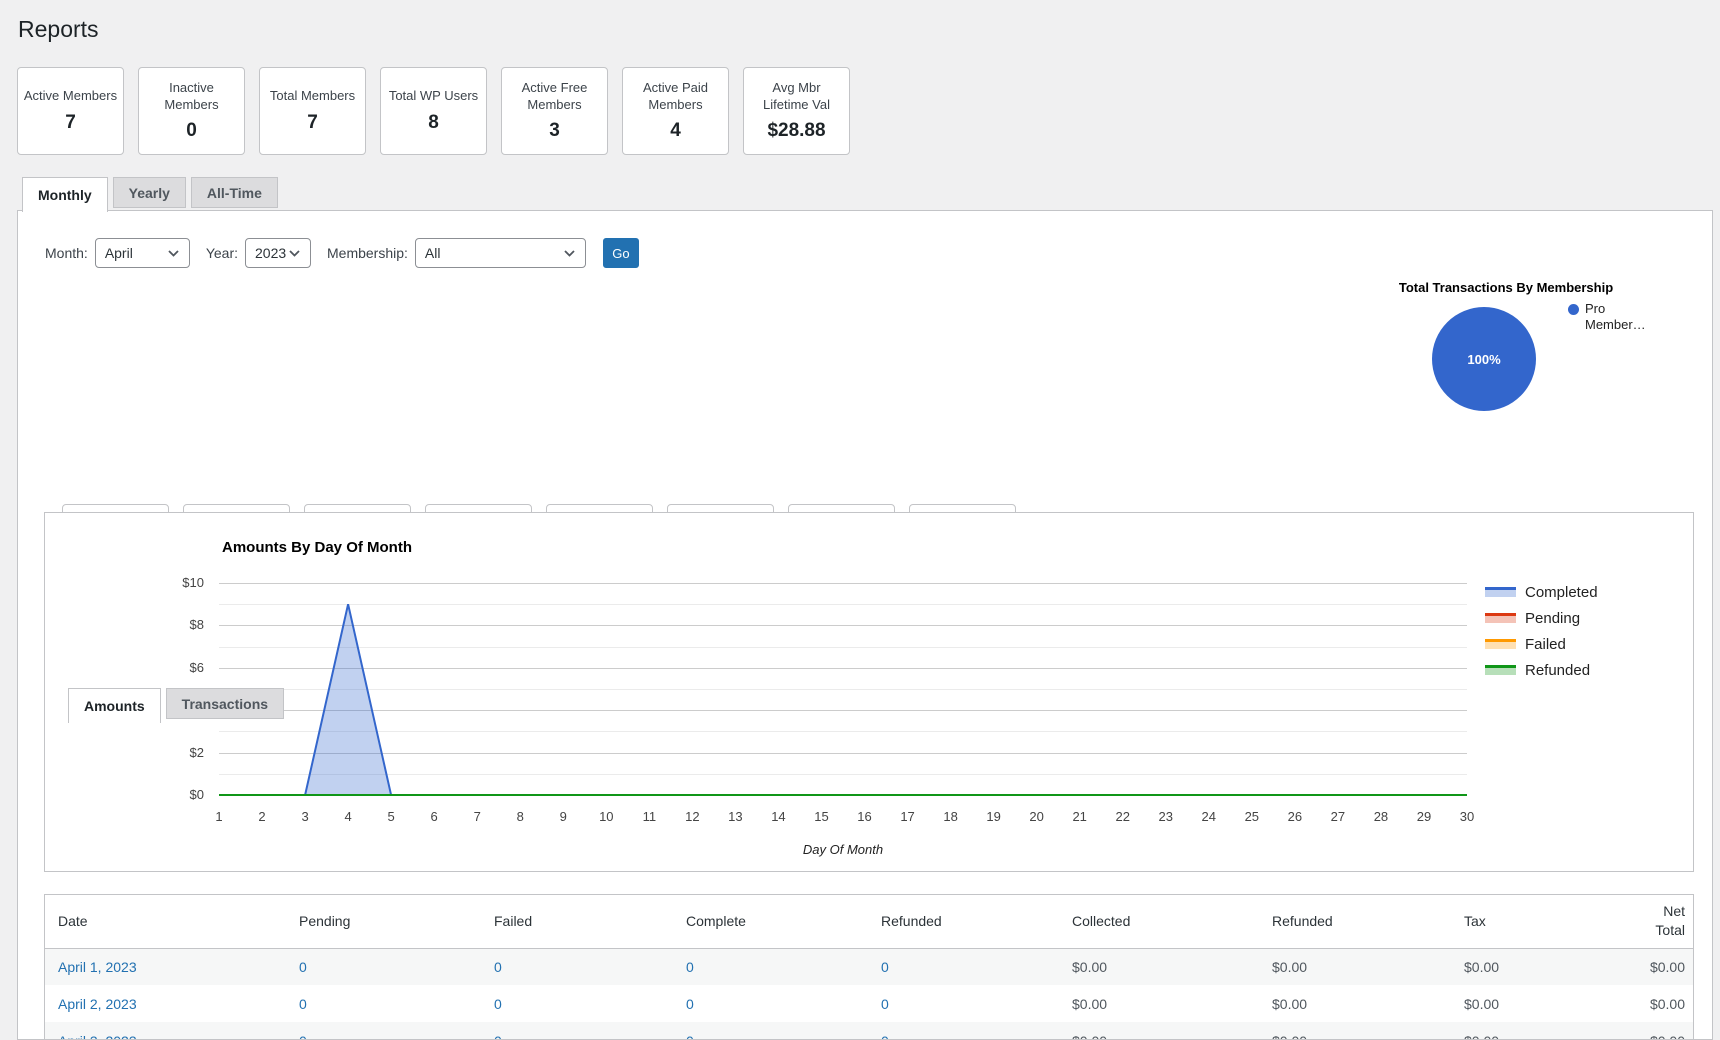  Describe the element at coordinates (196, 667) in the screenshot. I see `y-axis-label: $6` at that location.